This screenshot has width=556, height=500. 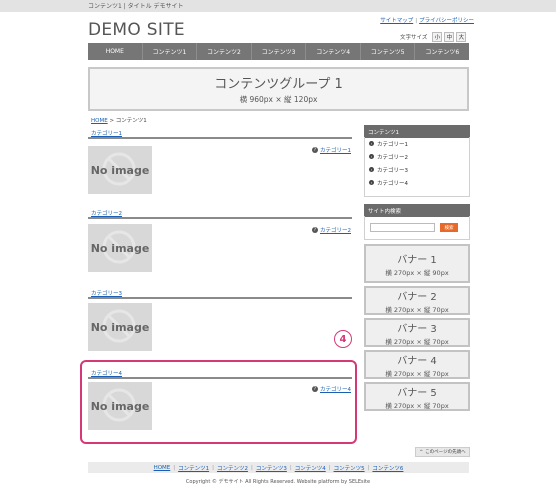 What do you see at coordinates (278, 84) in the screenshot?
I see `group-banner-title: コンテンツグループ 1` at bounding box center [278, 84].